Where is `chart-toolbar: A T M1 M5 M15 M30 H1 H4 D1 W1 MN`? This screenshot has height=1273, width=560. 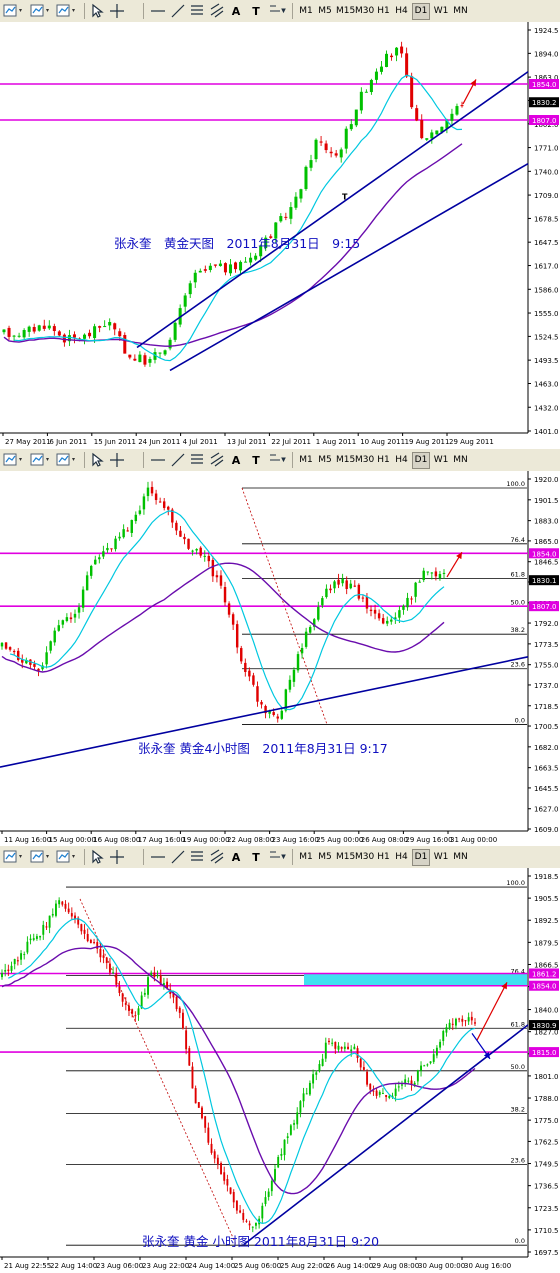 chart-toolbar: A T M1 M5 M15 M30 H1 H4 D1 W1 MN is located at coordinates (280, 857).